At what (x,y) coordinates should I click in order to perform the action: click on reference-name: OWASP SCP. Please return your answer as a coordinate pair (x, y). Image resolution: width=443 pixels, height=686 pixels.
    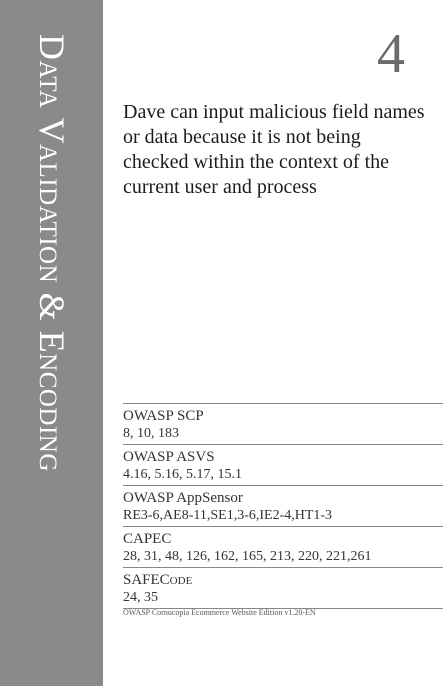
    Looking at the image, I should click on (163, 416).